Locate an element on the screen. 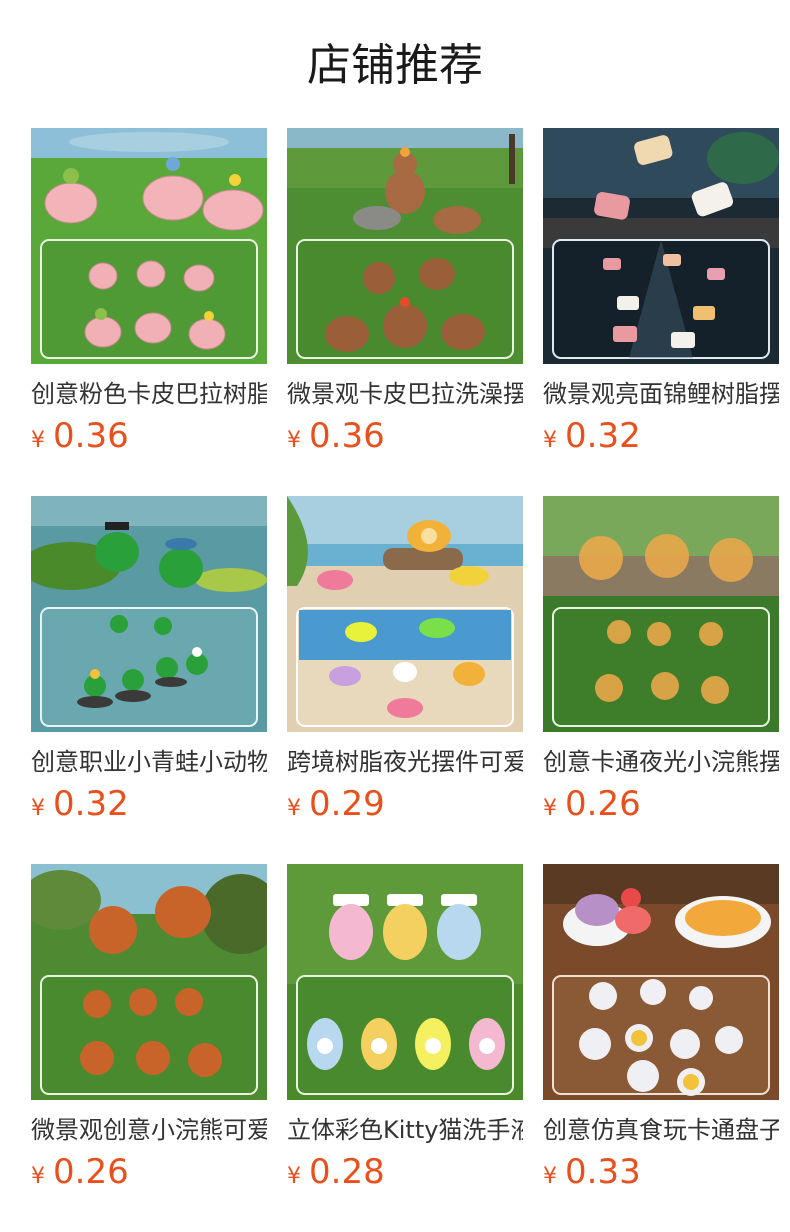 The height and width of the screenshot is (1232, 790). product-name: 微景观亮面锦鲤树脂摆件 is located at coordinates (661, 394).